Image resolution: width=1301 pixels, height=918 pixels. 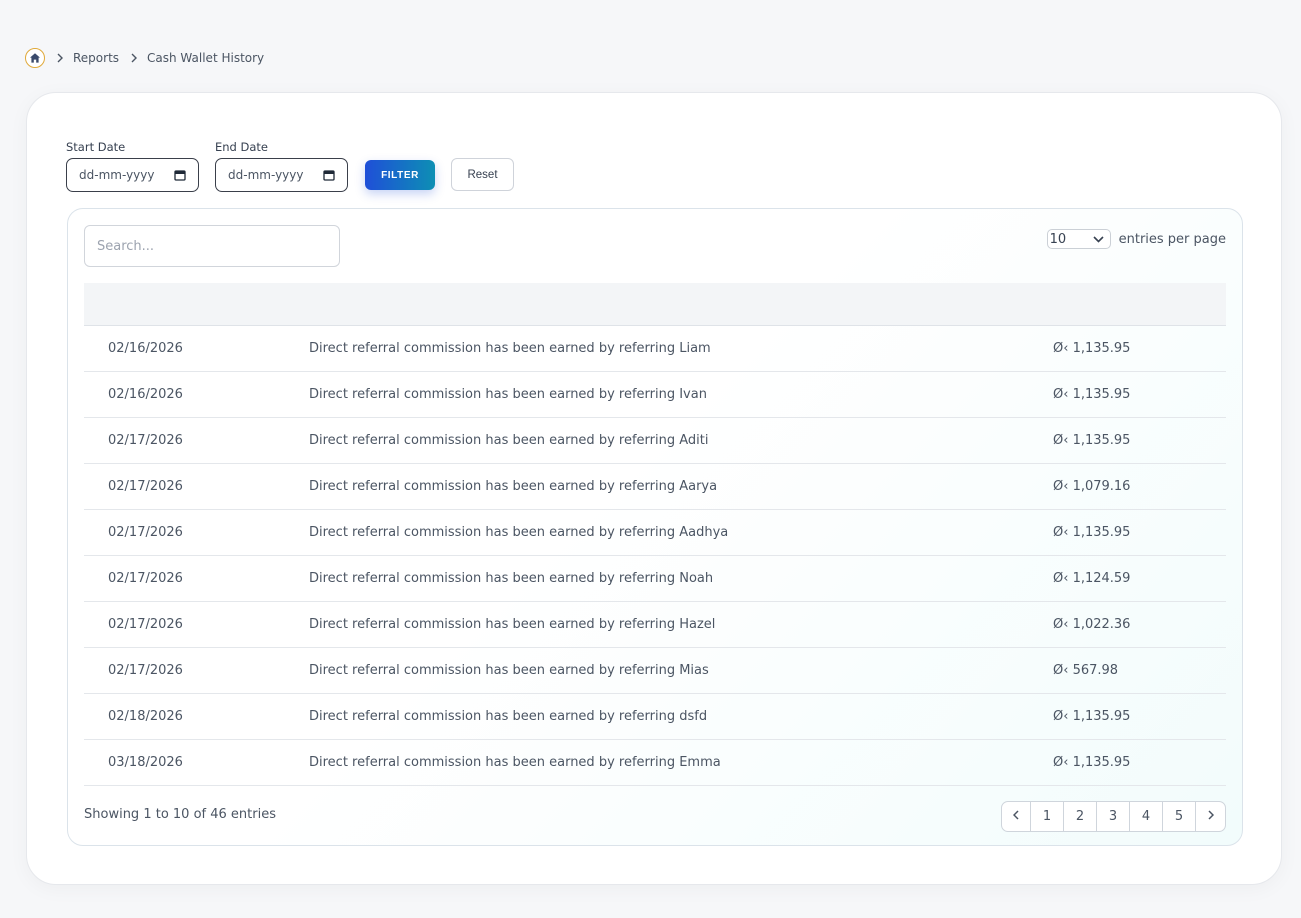 I want to click on table-header, so click(x=655, y=304).